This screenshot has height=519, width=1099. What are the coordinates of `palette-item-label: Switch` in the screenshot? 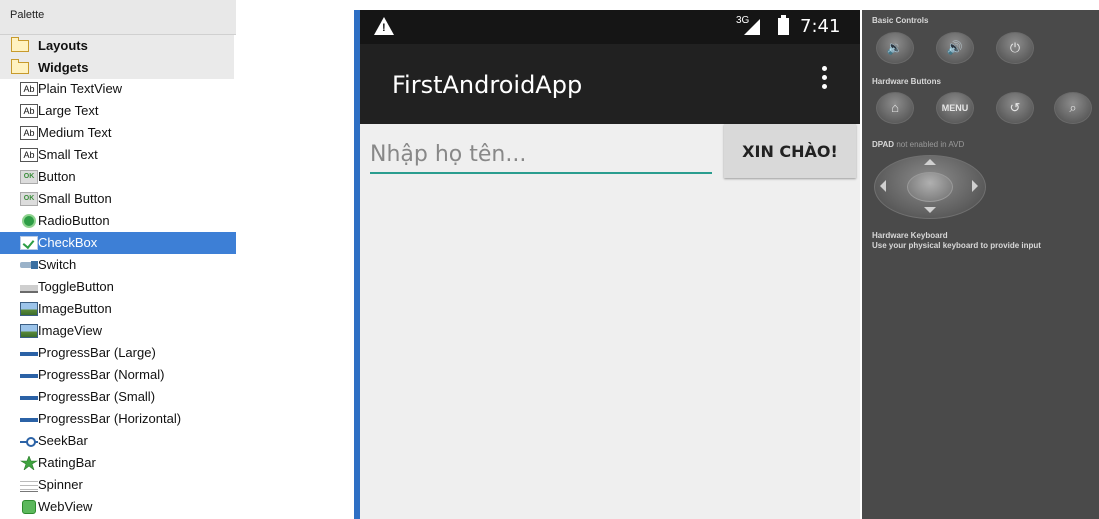 It's located at (57, 264).